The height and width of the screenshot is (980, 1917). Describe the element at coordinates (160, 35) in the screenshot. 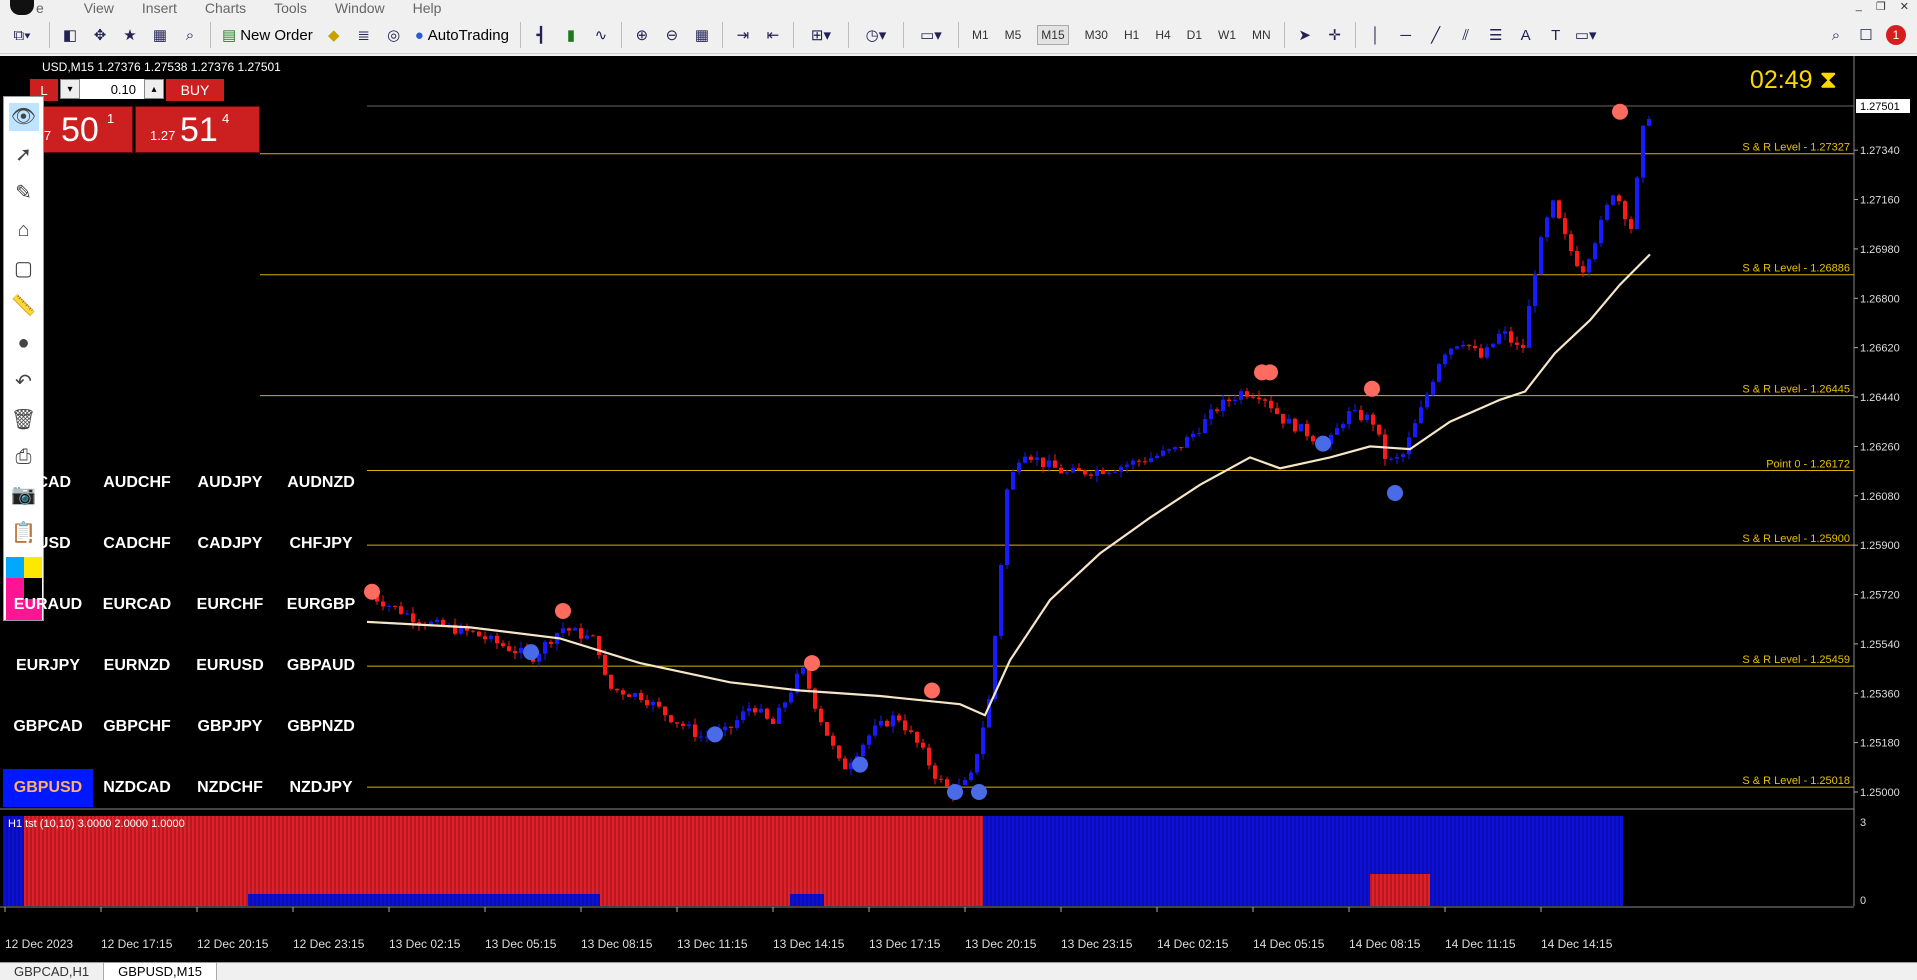

I see `terminal-icon: ▦` at that location.